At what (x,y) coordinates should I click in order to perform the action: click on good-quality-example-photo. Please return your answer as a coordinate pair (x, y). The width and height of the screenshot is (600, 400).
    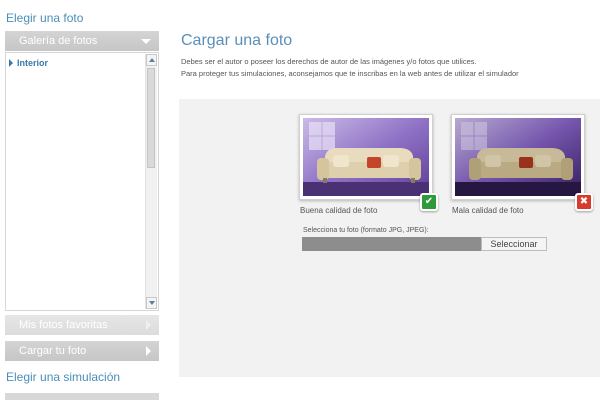
    Looking at the image, I should click on (366, 157).